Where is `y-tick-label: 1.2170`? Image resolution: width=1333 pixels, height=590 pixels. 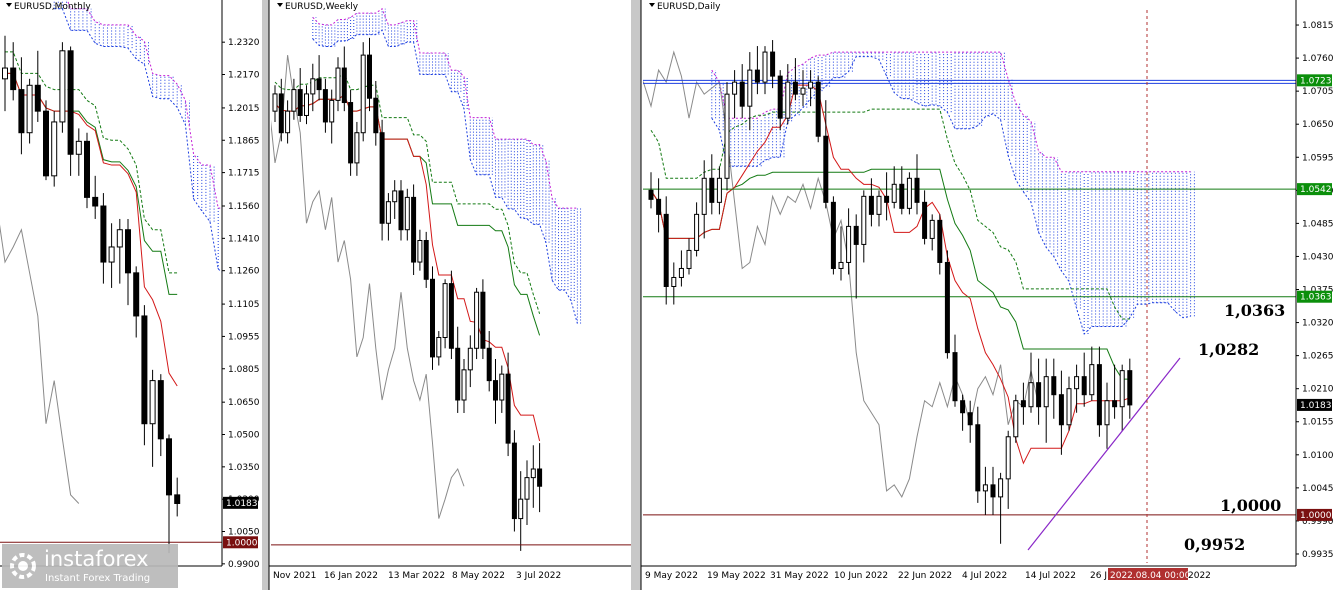 y-tick-label: 1.2170 is located at coordinates (244, 76).